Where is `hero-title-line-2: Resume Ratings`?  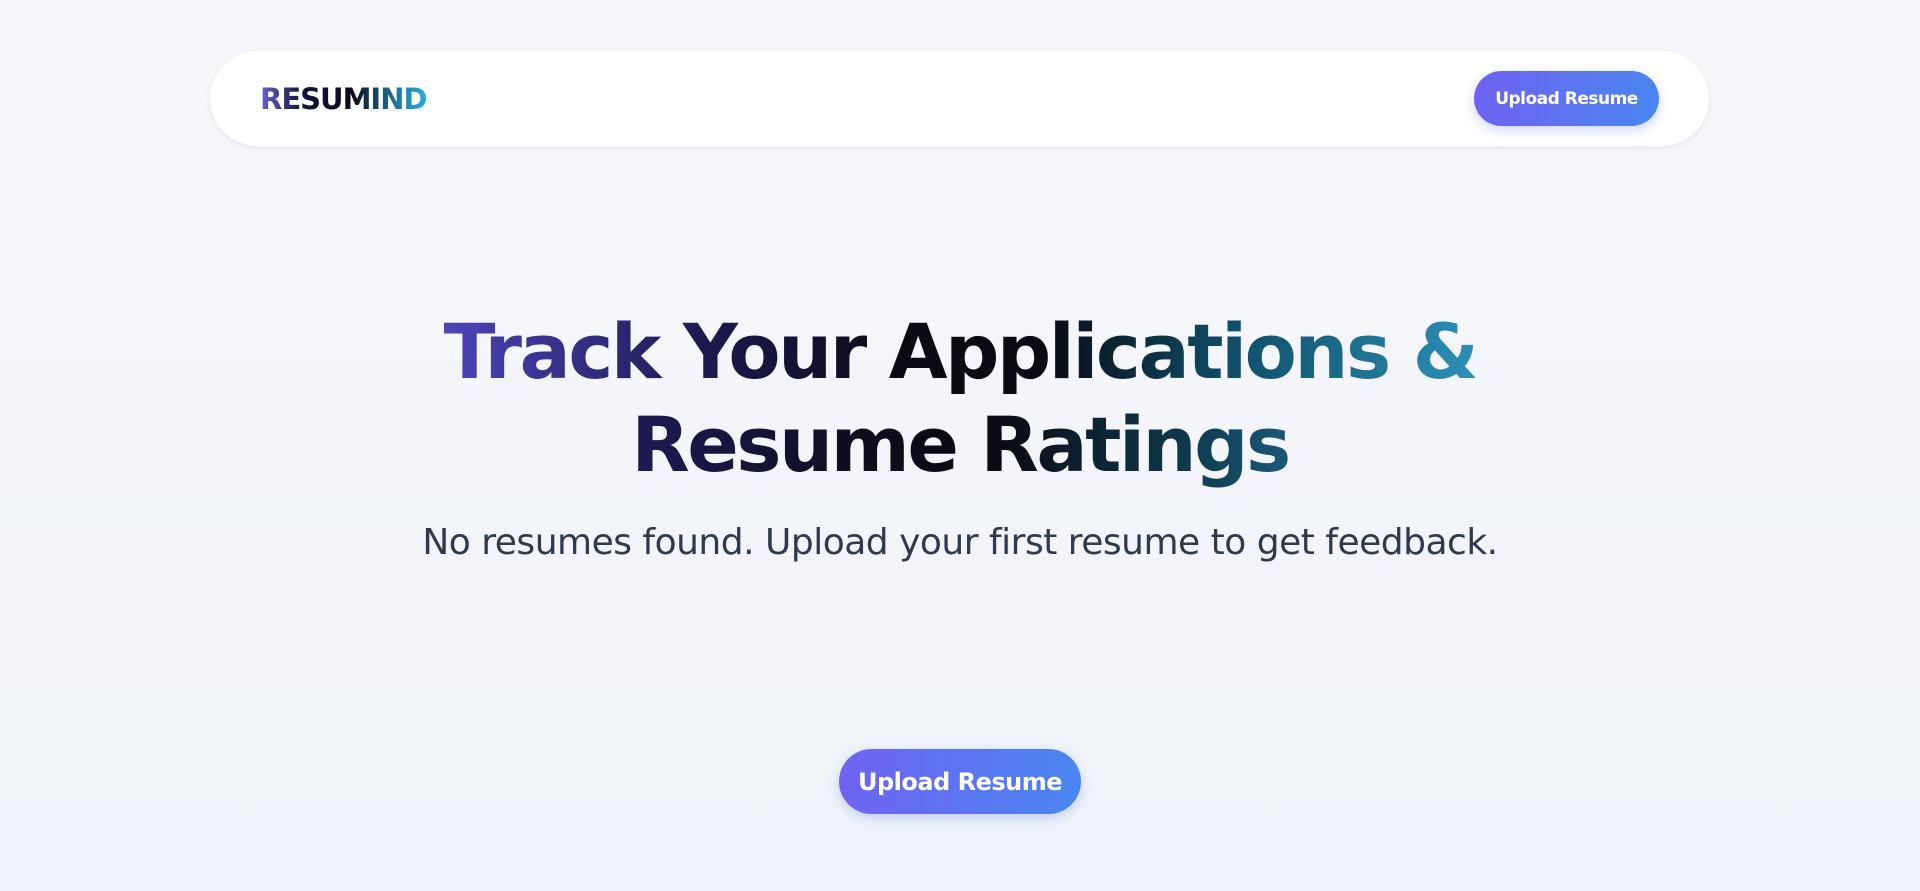 hero-title-line-2: Resume Ratings is located at coordinates (961, 444).